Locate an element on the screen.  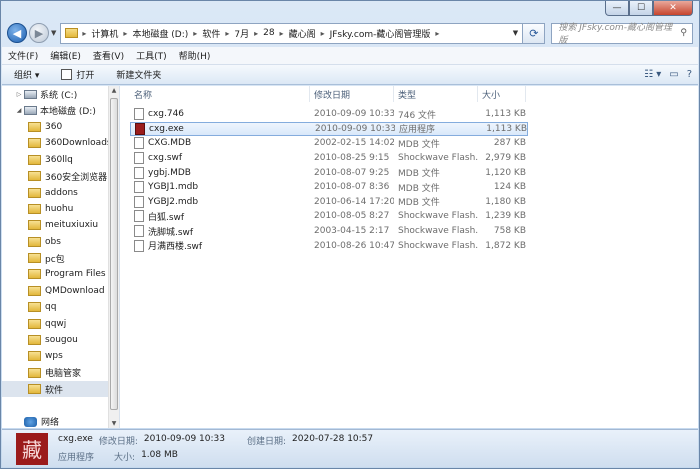
organize-button: 组织 ▾ is located at coordinates (26, 74).